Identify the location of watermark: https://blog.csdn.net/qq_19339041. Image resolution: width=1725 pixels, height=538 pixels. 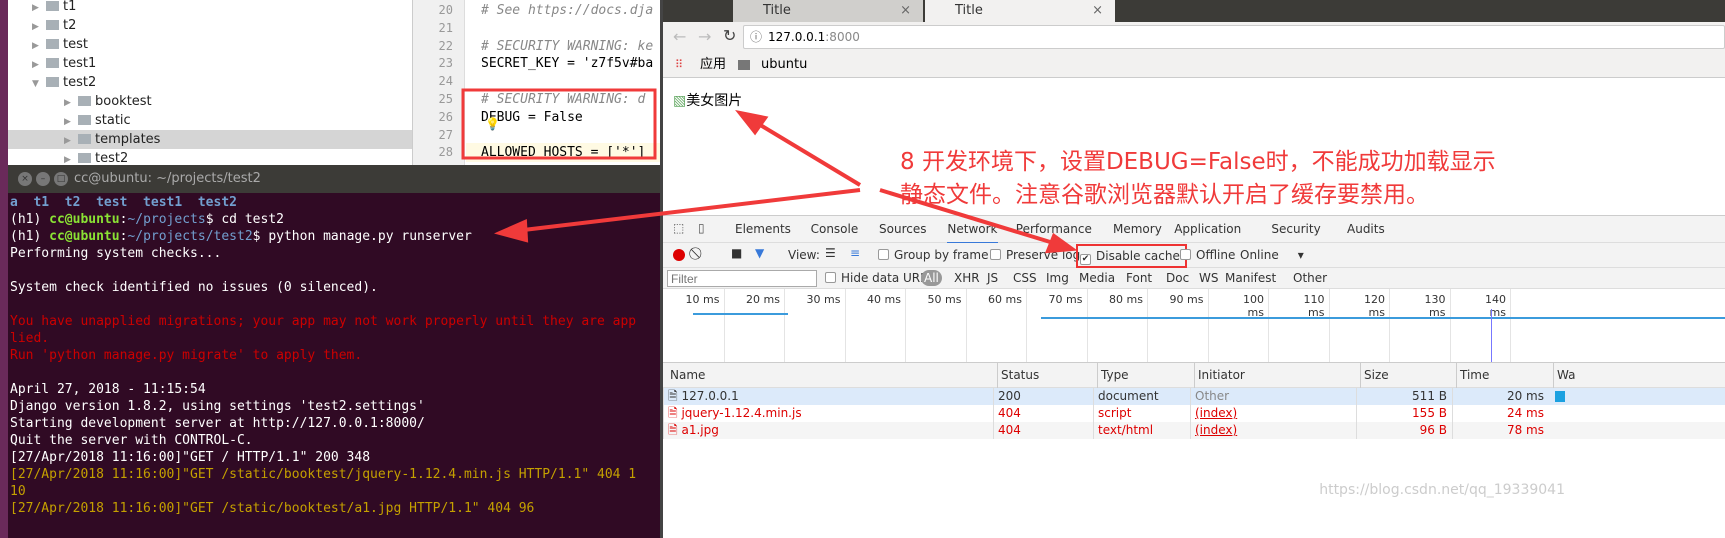
(1442, 490).